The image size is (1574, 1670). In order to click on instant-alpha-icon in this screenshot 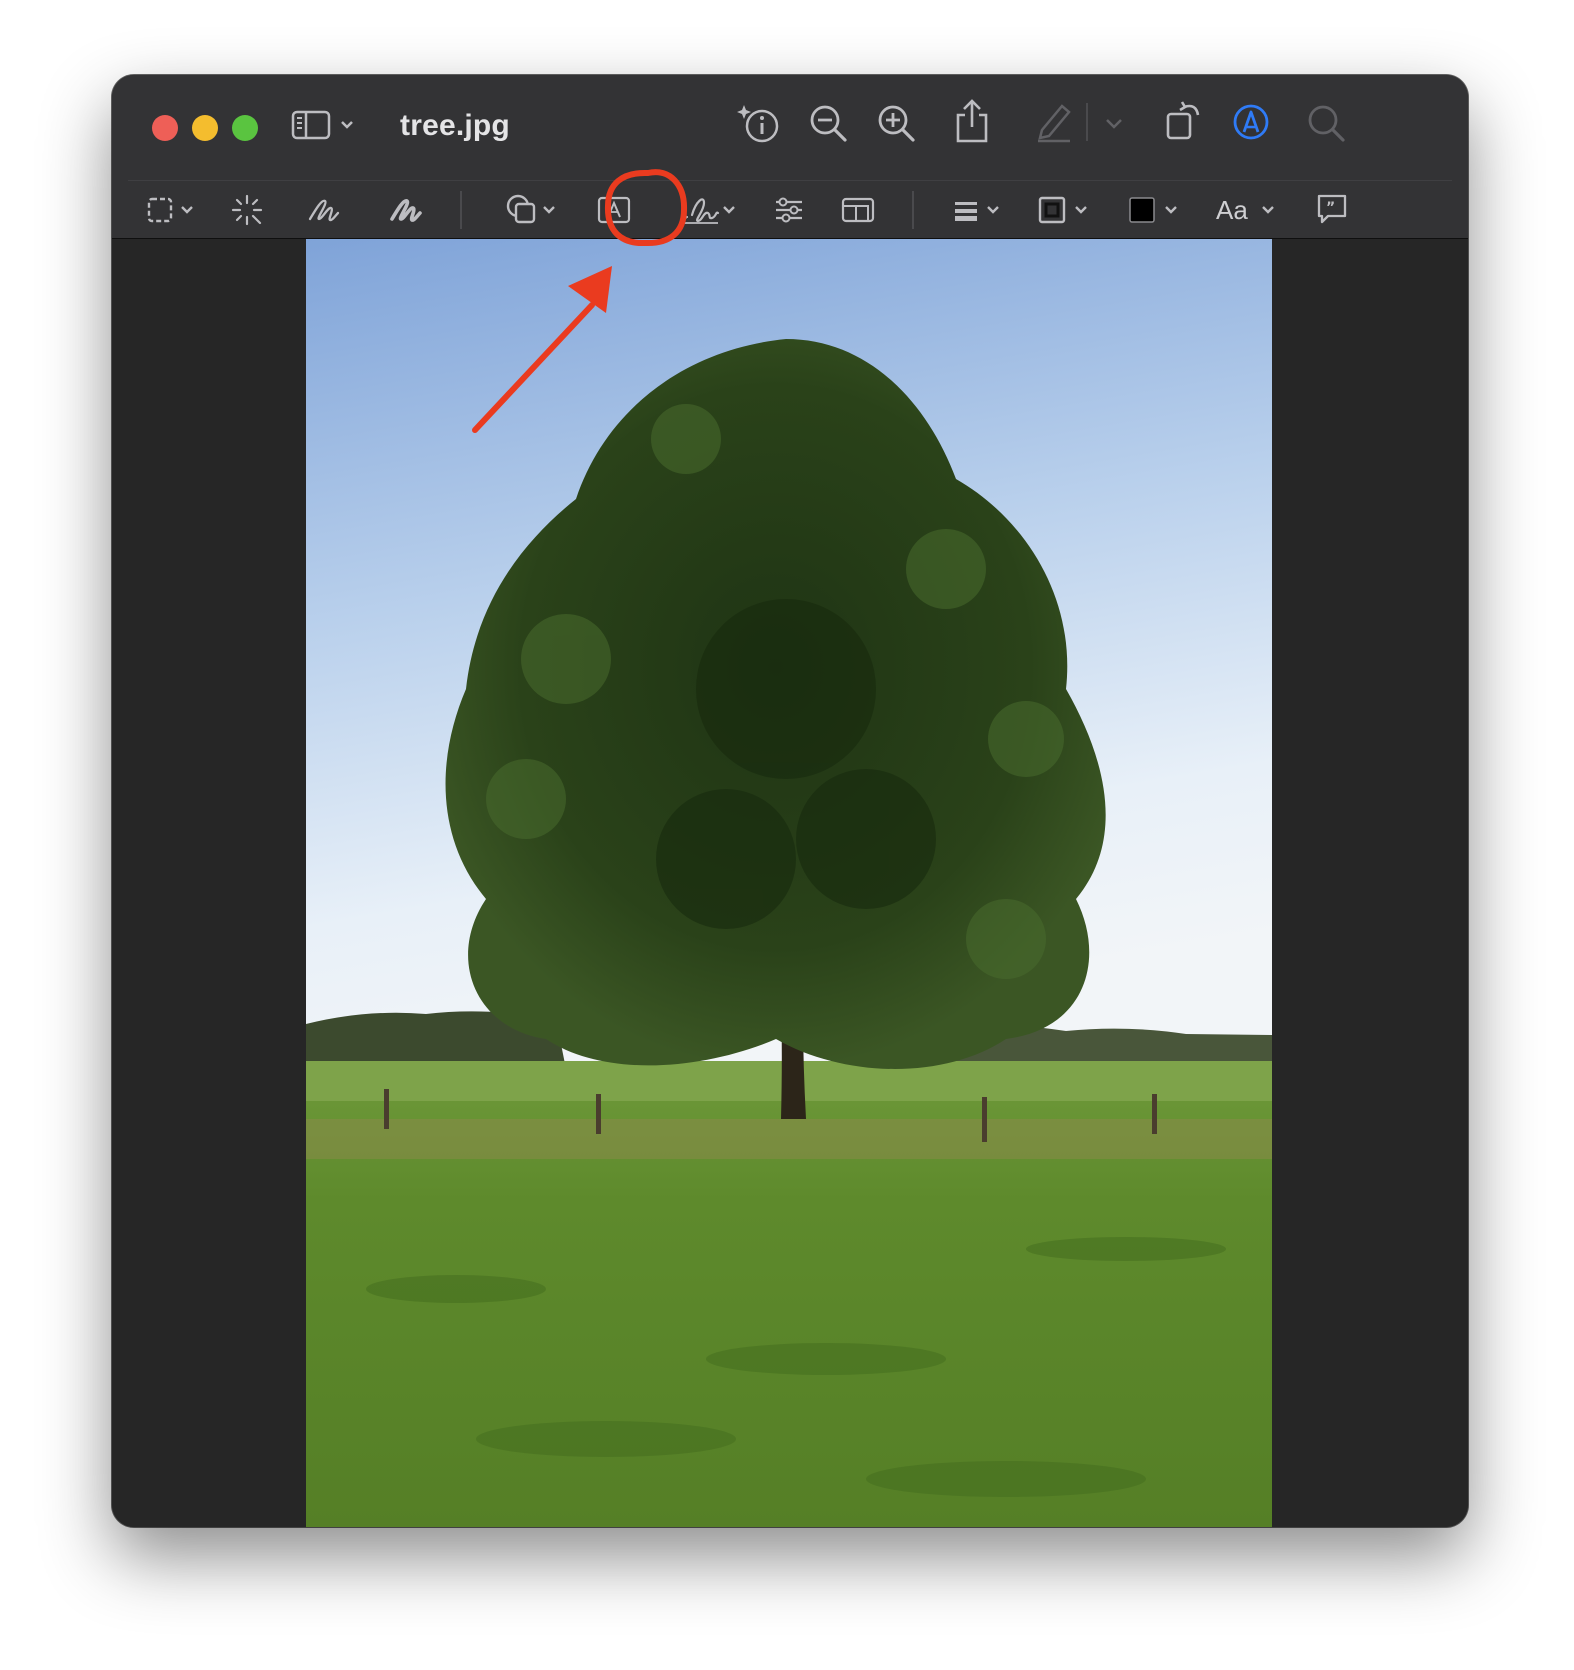, I will do `click(247, 210)`.